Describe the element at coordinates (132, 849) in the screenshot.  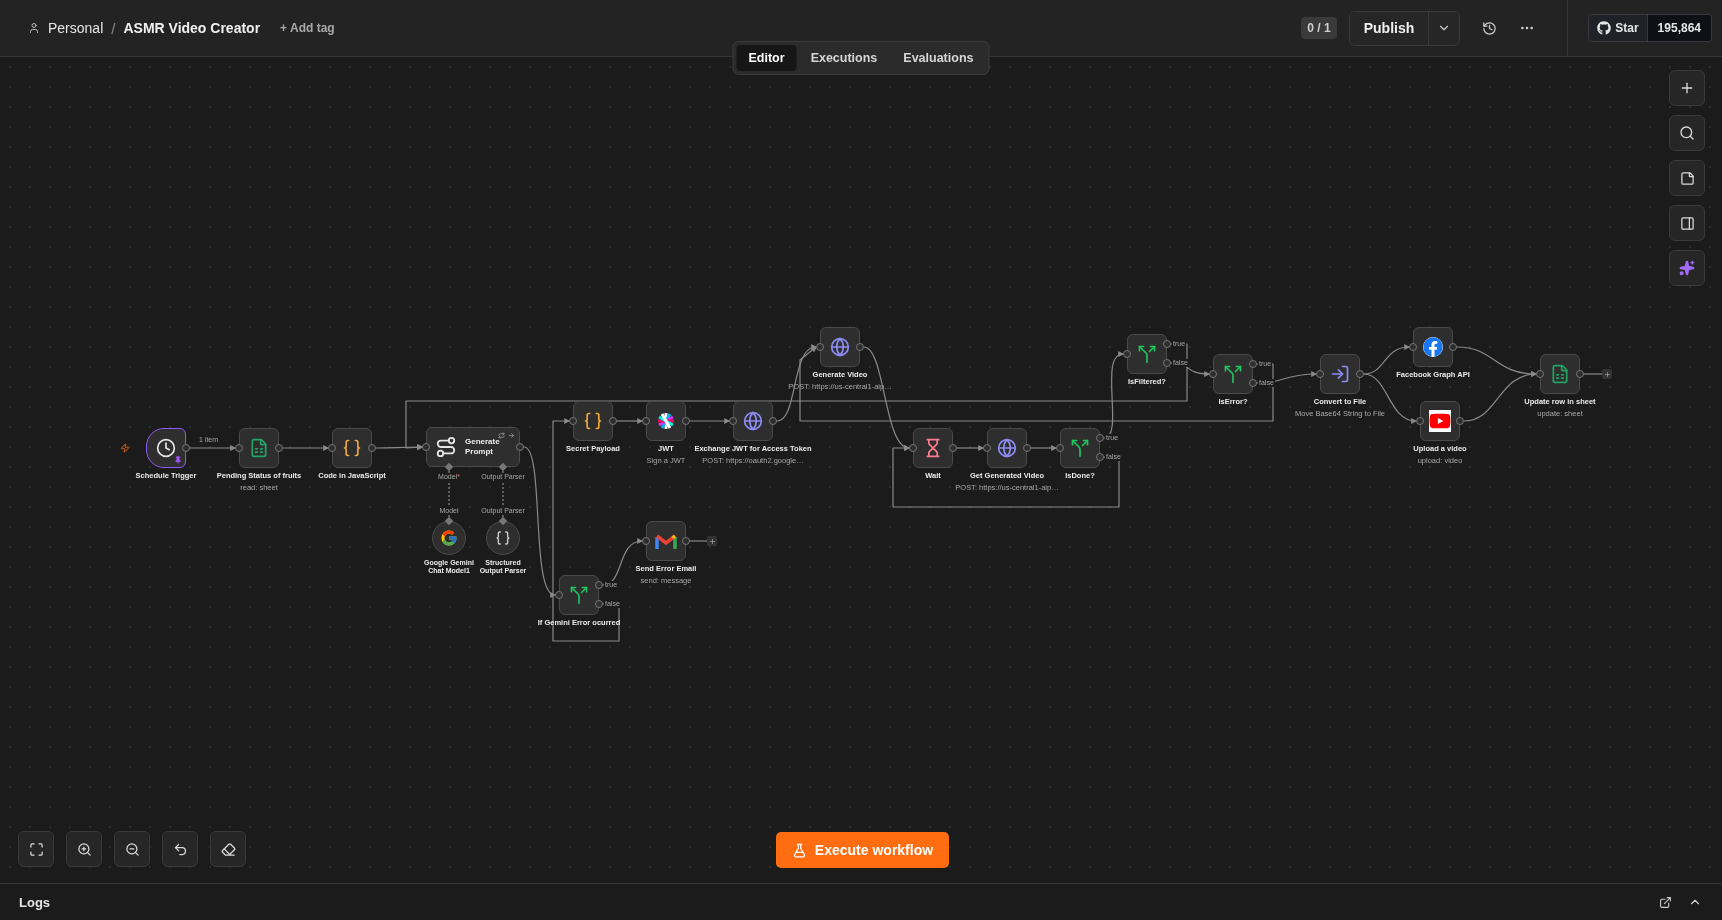
I see `zoom-out-button` at that location.